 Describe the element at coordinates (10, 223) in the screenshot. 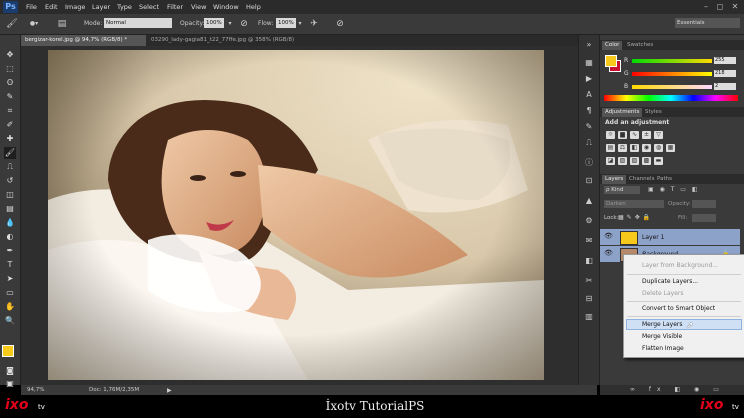

I see `blur-tool-icon: 💧` at that location.